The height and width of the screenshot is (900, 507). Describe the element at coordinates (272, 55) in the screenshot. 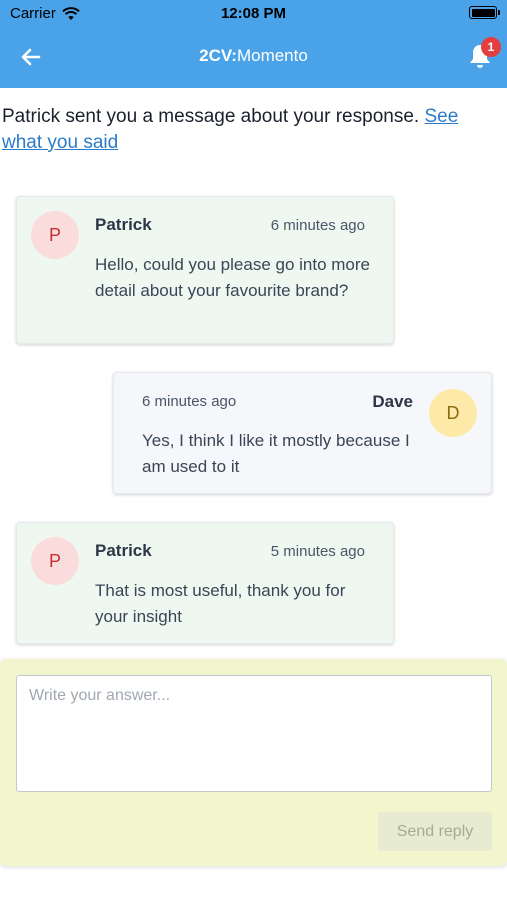

I see `app-title-product: Momento` at that location.